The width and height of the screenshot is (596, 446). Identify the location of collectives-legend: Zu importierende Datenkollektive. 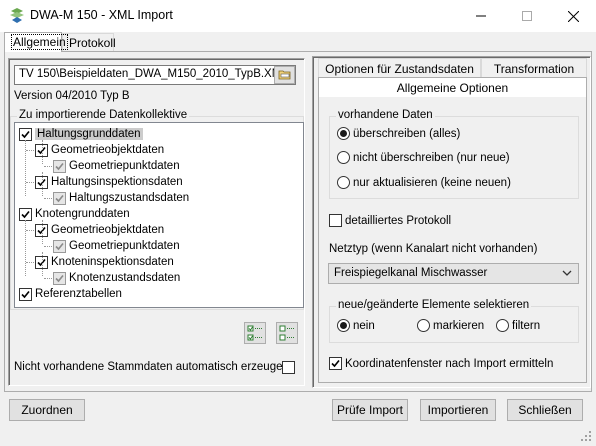
(103, 115).